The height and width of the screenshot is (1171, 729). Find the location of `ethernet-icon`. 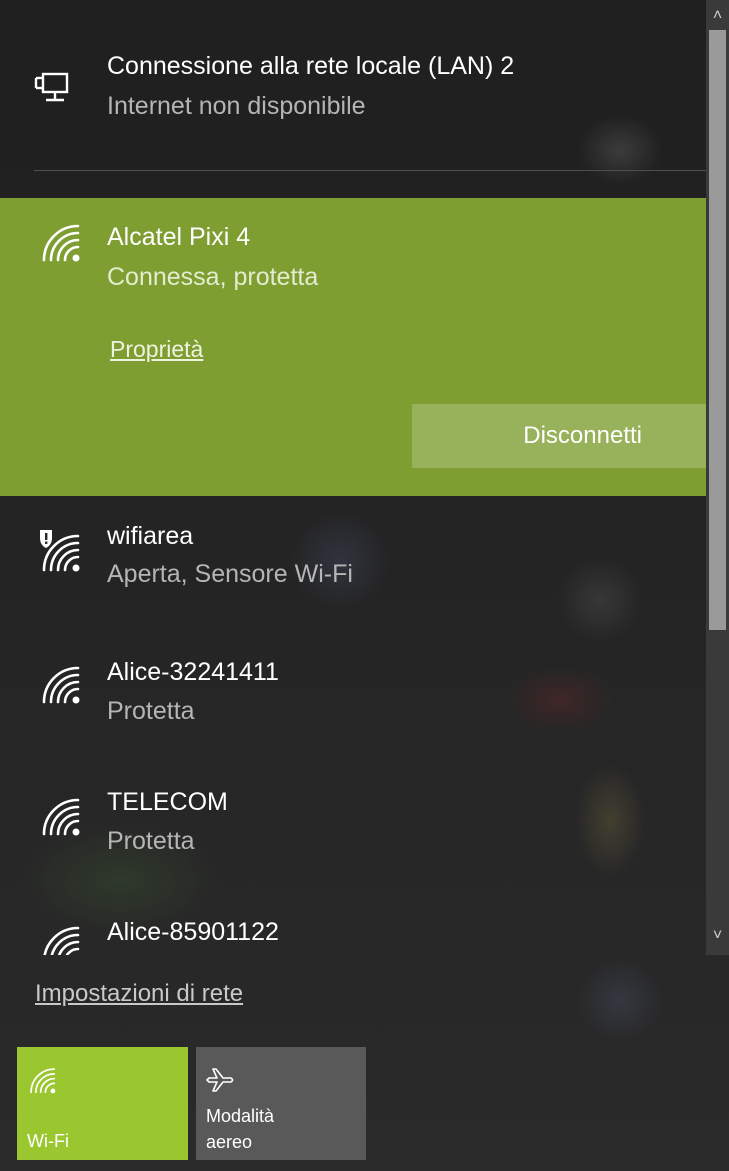

ethernet-icon is located at coordinates (51, 87).